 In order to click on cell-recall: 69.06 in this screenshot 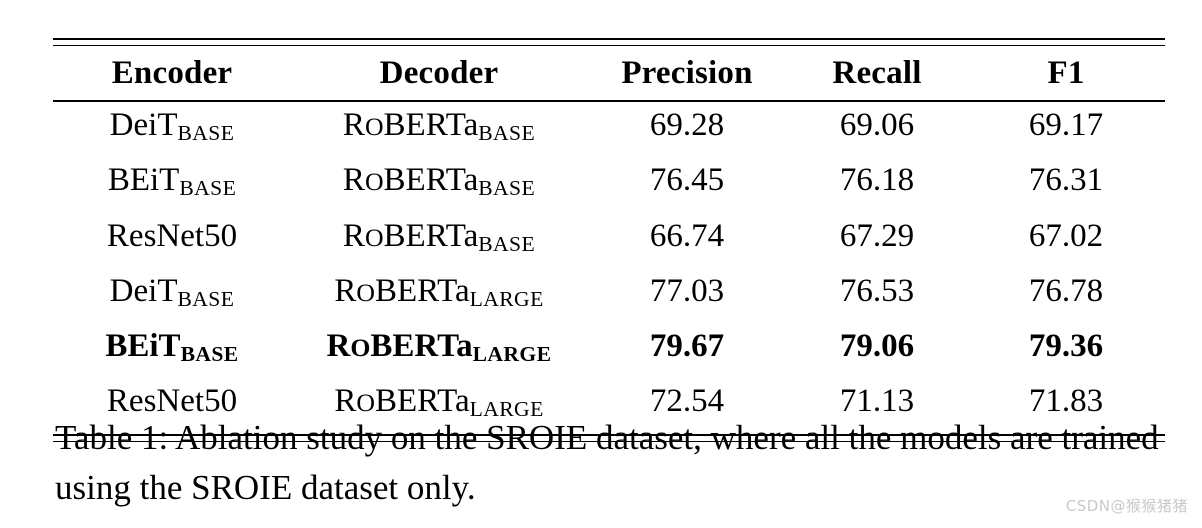, I will do `click(877, 125)`.